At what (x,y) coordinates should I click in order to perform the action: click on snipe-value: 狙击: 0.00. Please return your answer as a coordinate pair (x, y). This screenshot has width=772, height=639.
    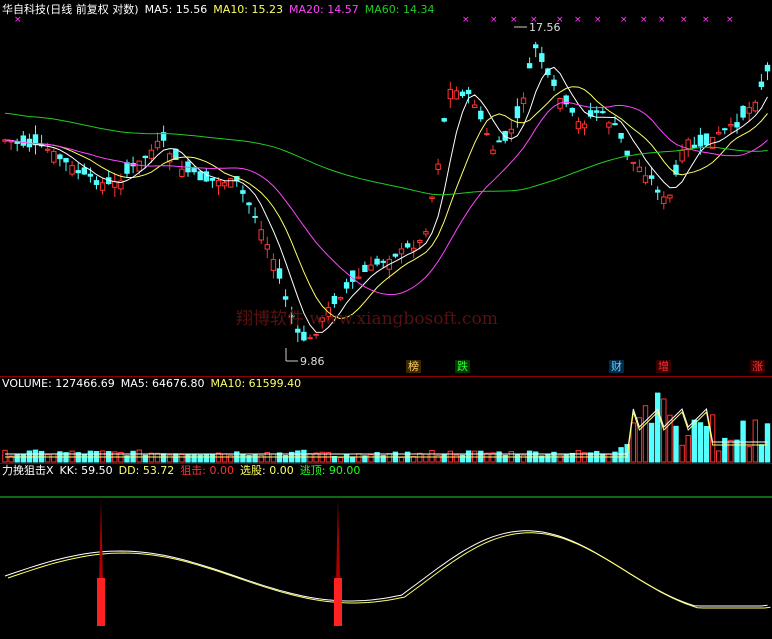
    Looking at the image, I should click on (207, 470).